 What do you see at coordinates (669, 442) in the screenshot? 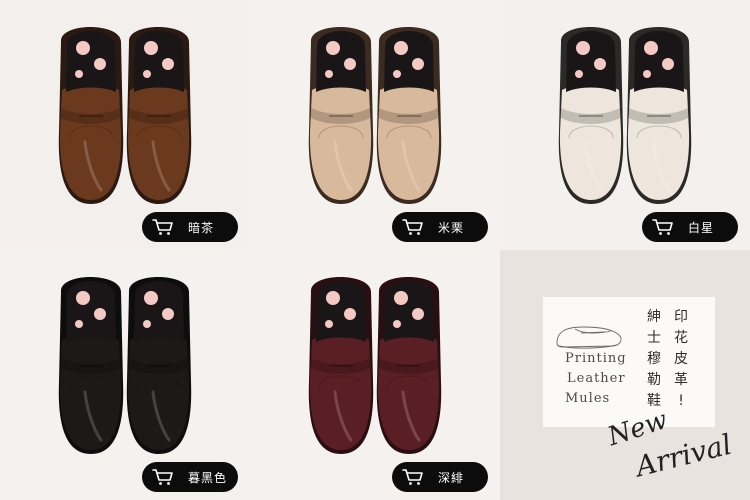
I see `new-arrival-script: New Arrival` at bounding box center [669, 442].